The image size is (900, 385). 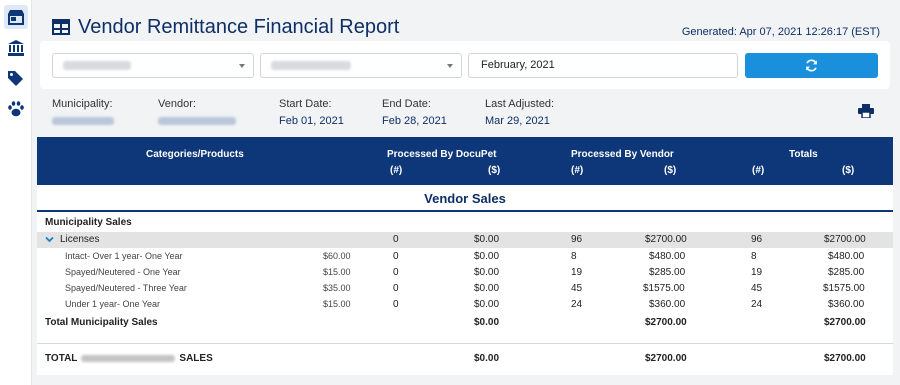 What do you see at coordinates (124, 256) in the screenshot?
I see `product-name: Intact- Over 1 year- One Year` at bounding box center [124, 256].